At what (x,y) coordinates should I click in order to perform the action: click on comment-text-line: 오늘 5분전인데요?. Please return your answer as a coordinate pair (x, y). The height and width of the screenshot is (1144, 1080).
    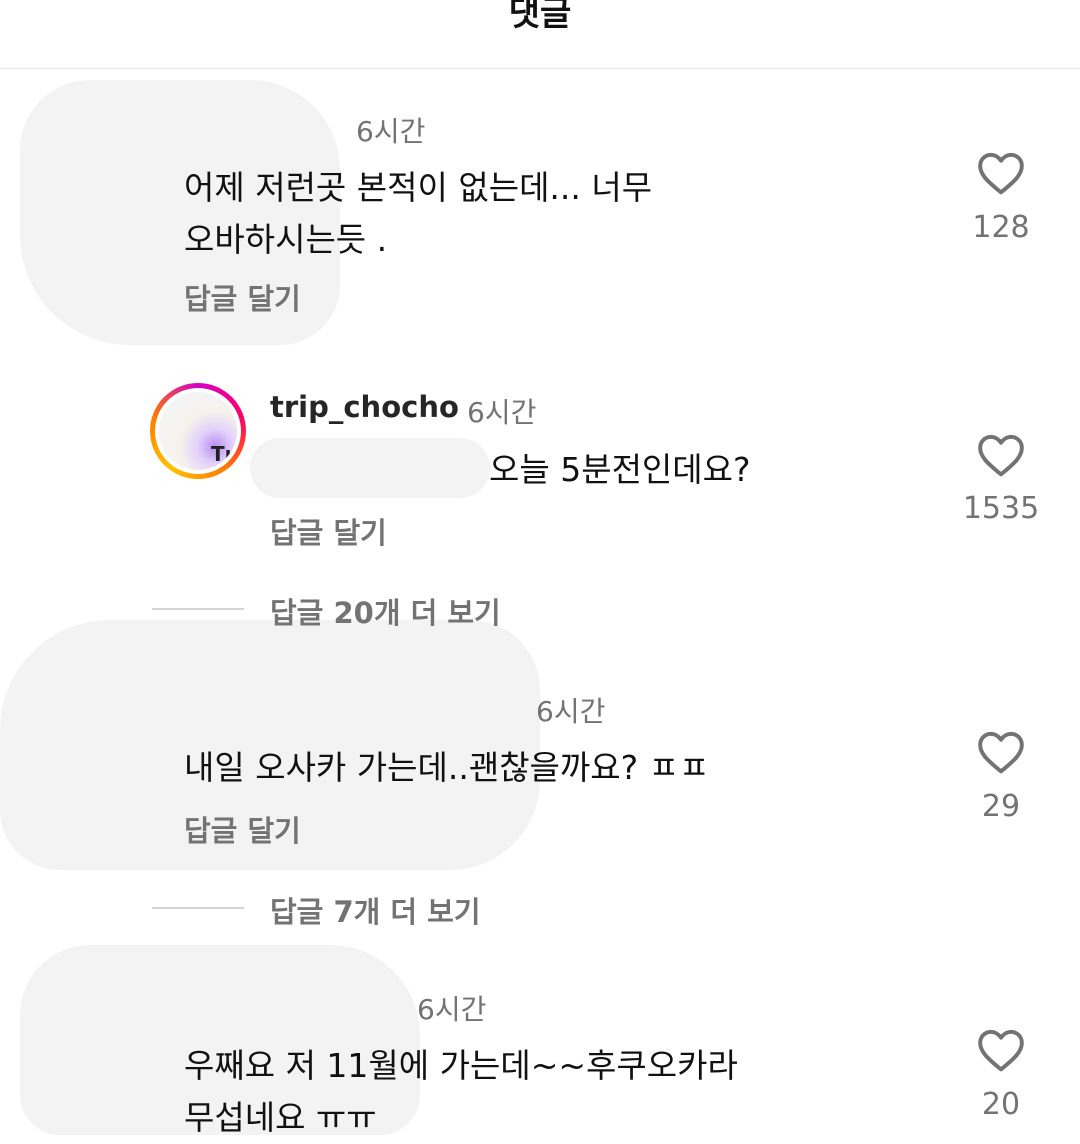
    Looking at the image, I should click on (620, 469).